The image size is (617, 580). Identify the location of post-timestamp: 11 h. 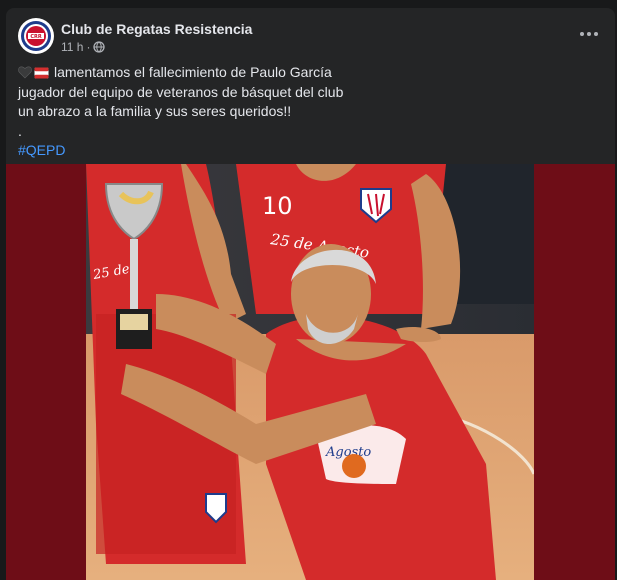
(72, 47).